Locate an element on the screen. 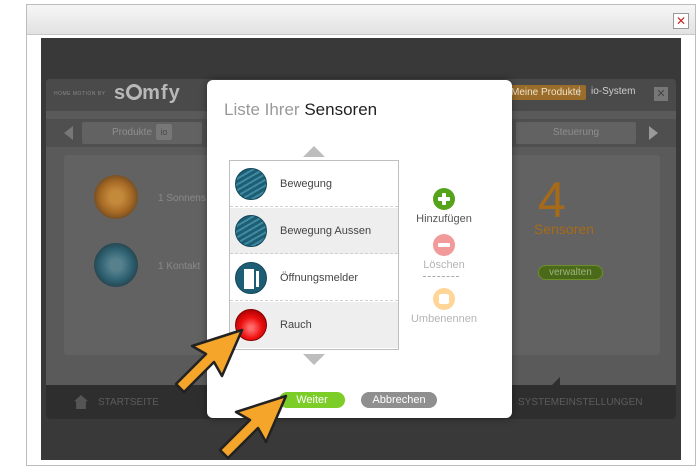 The image size is (700, 472). tab-next-arrow-icon is located at coordinates (653, 133).